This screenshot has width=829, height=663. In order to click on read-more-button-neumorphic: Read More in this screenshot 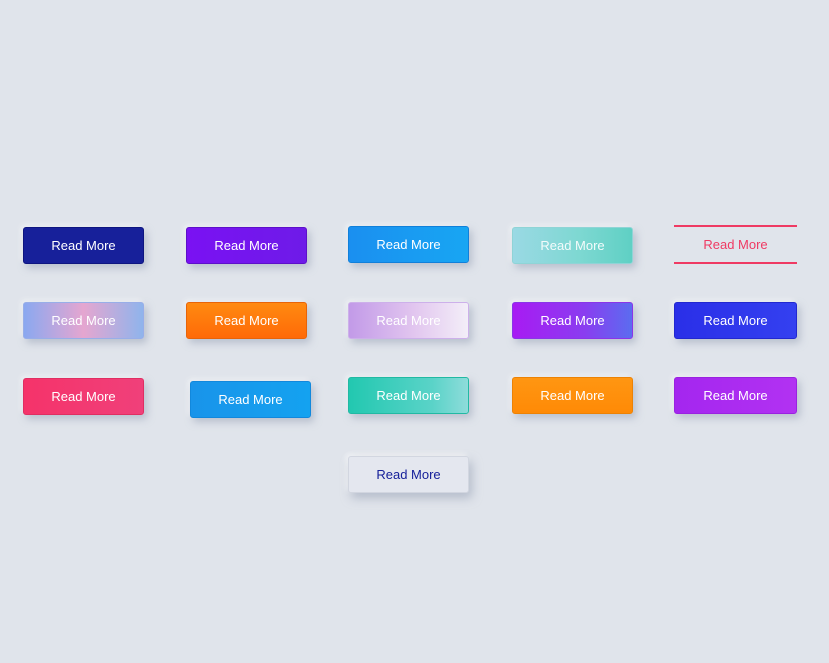, I will do `click(408, 474)`.